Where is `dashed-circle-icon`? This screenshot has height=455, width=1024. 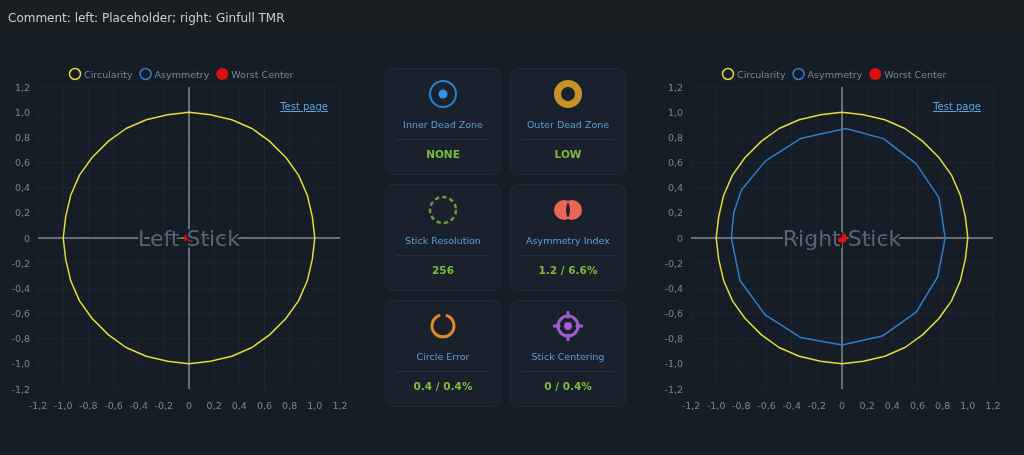
dashed-circle-icon is located at coordinates (443, 210).